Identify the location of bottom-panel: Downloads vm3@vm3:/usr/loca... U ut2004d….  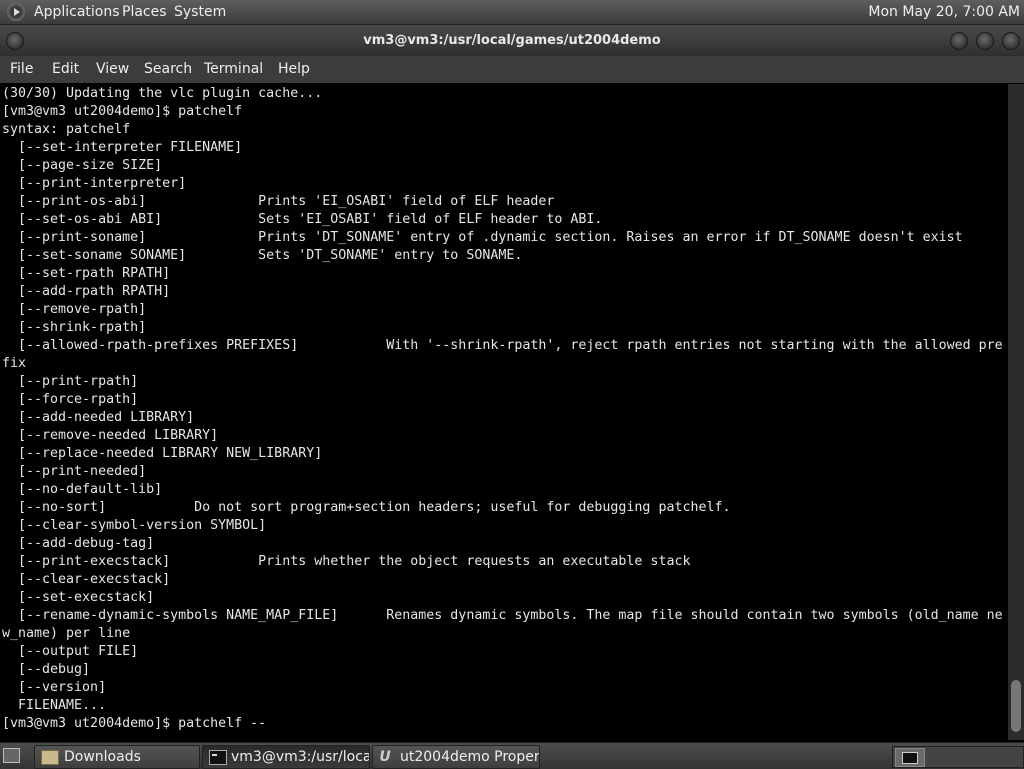
(512, 755).